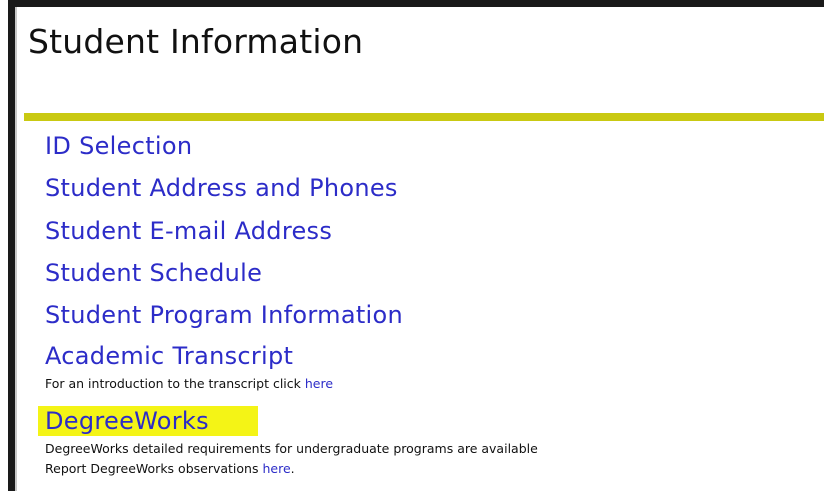  I want to click on menu-link-degreeworks: DegreeWorks, so click(127, 421).